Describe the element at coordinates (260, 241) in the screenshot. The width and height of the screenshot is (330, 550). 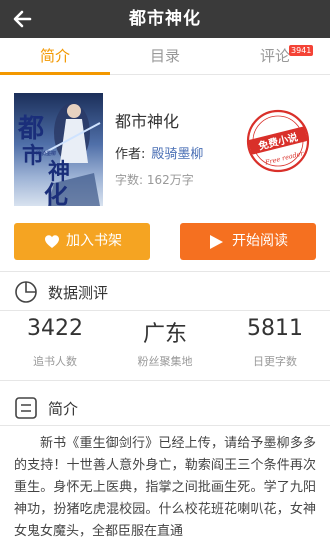
I see `start-reading-label: 开始阅读` at that location.